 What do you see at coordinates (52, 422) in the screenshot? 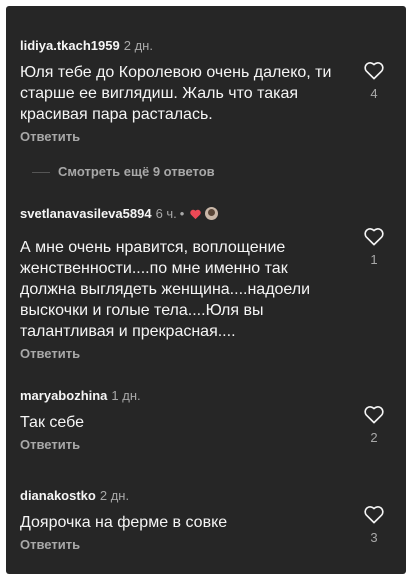
I see `comment-text: Так себе` at bounding box center [52, 422].